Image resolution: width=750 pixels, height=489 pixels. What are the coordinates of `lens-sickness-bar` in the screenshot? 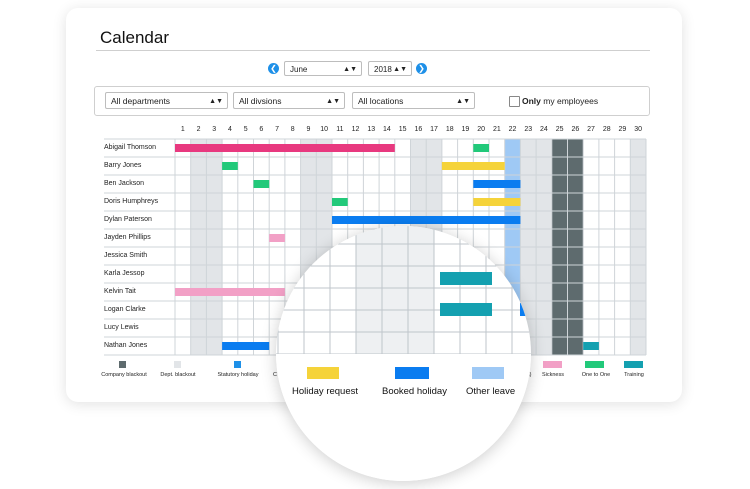 It's located at (281, 288).